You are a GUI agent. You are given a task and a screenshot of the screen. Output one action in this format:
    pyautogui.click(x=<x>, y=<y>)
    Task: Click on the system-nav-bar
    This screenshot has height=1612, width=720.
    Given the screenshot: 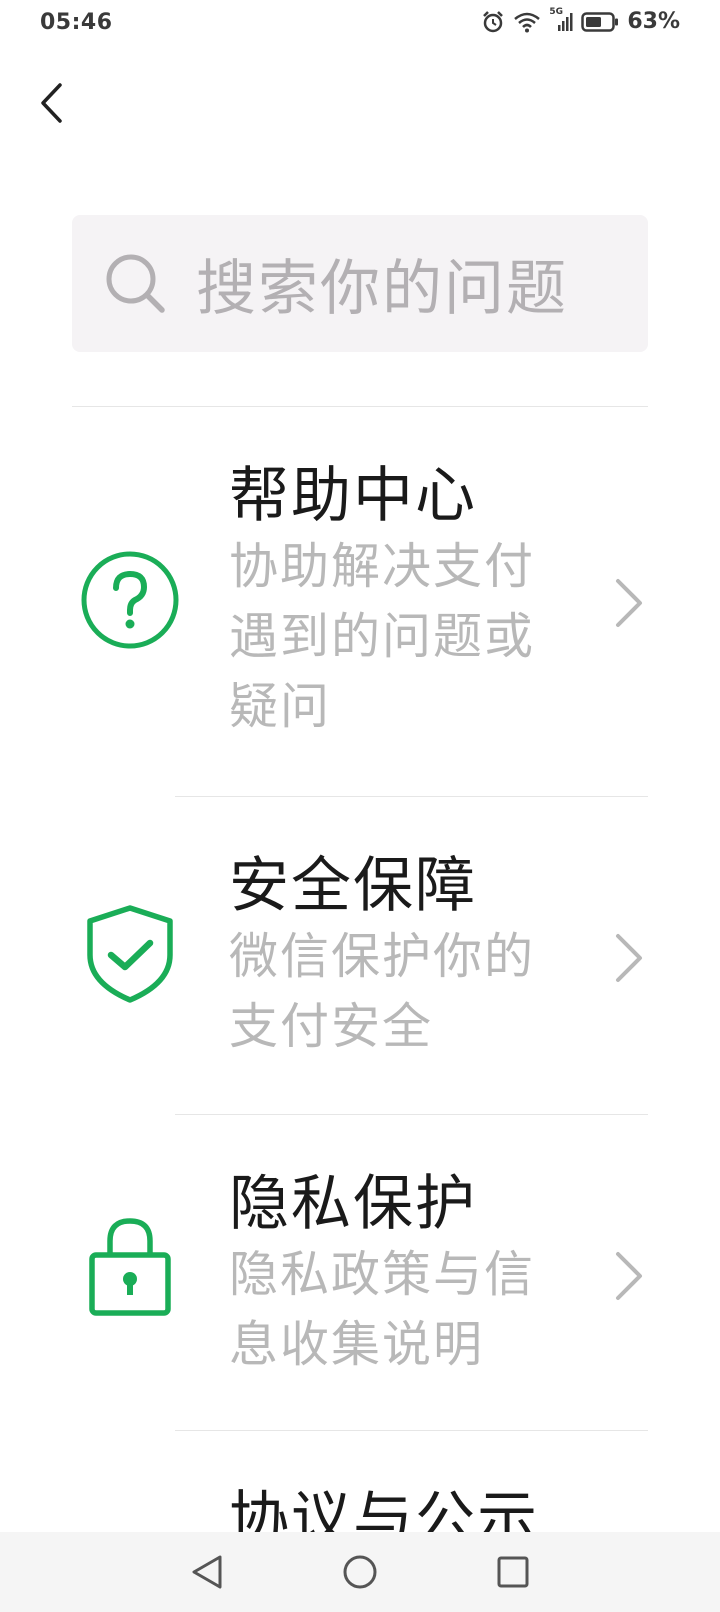 What is the action you would take?
    pyautogui.click(x=360, y=1572)
    